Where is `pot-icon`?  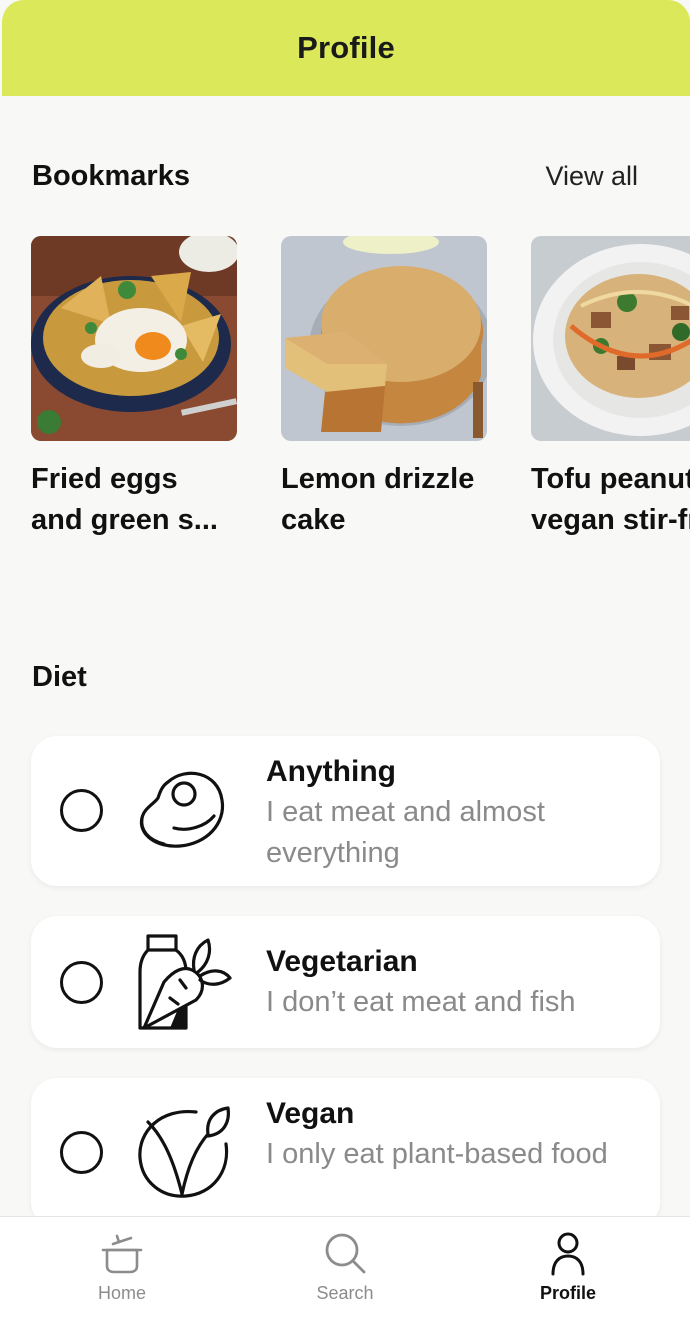
pot-icon is located at coordinates (122, 1253).